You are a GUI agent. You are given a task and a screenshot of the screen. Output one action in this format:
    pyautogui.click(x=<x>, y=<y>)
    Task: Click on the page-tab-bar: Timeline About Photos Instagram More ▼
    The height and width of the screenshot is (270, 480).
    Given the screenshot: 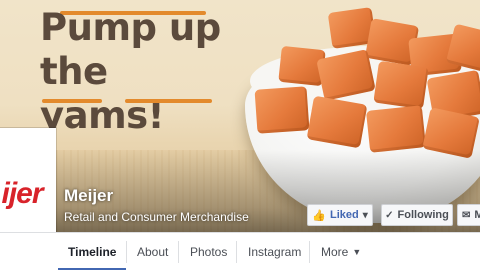 What is the action you would take?
    pyautogui.click(x=240, y=251)
    